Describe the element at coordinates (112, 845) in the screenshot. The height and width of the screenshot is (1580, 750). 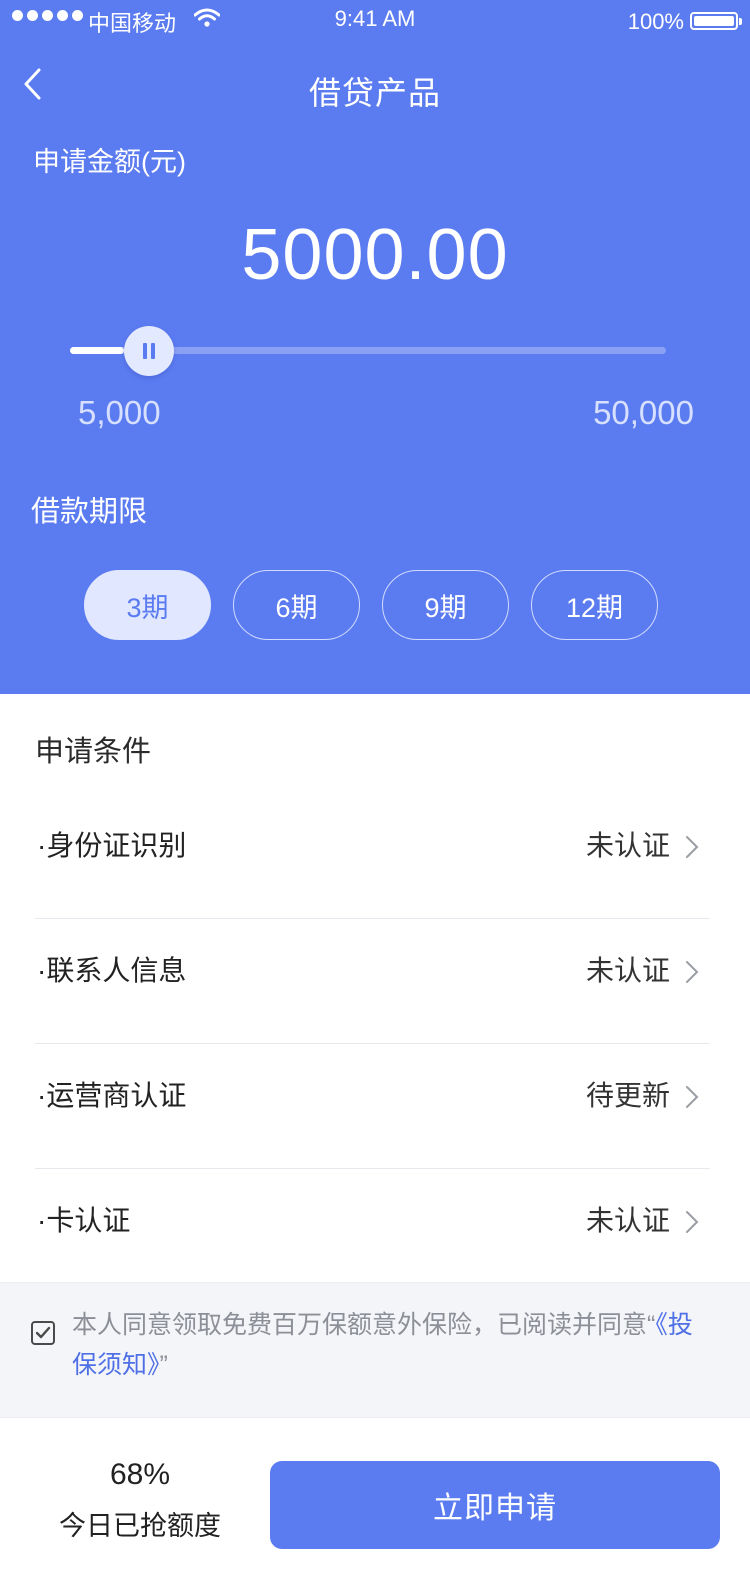
I see `condition-name: ·身份证识别` at that location.